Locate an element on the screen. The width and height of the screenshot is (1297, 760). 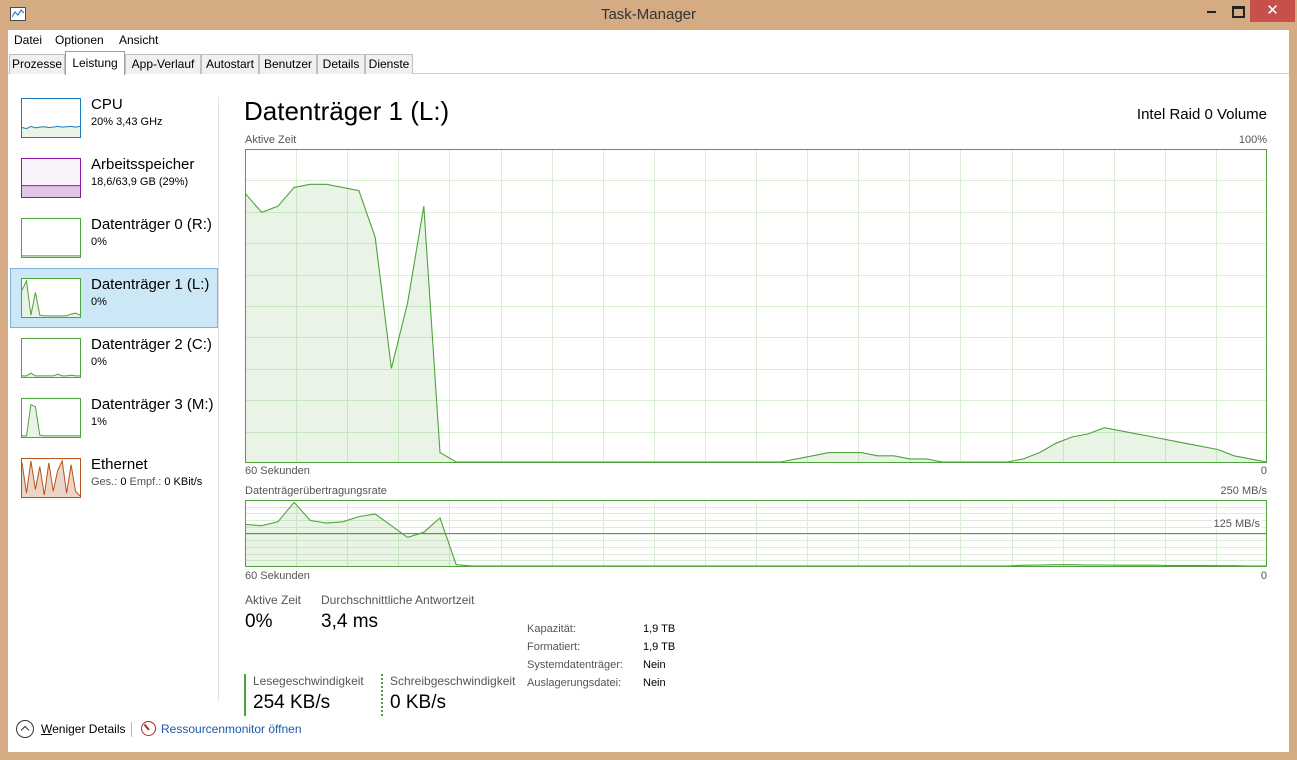
sidebar-item-value: Ges.: 0 Empf.: 0 KBit/s is located at coordinates (147, 482).